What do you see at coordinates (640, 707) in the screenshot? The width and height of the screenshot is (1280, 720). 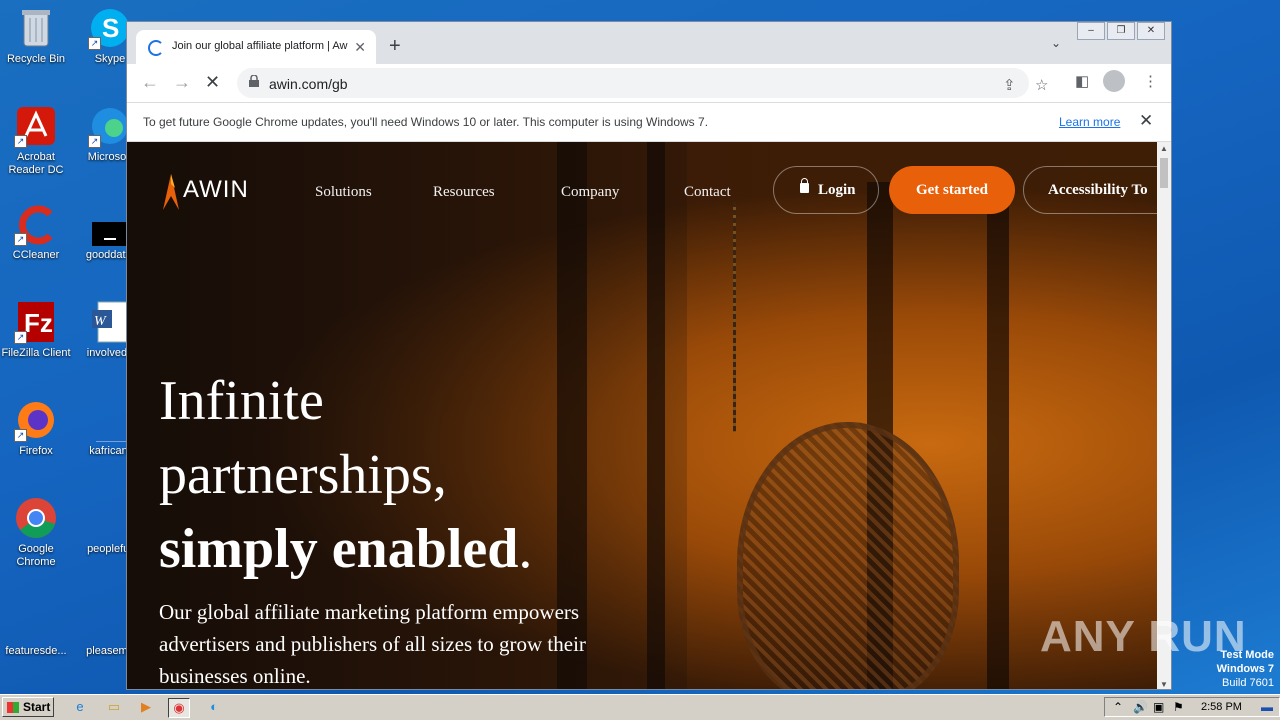 I see `taskbar: Start e ▭ ▶ ◉ ◐ ⌃ 🔊 ▣ ⚑ 2:58 PM ▬` at bounding box center [640, 707].